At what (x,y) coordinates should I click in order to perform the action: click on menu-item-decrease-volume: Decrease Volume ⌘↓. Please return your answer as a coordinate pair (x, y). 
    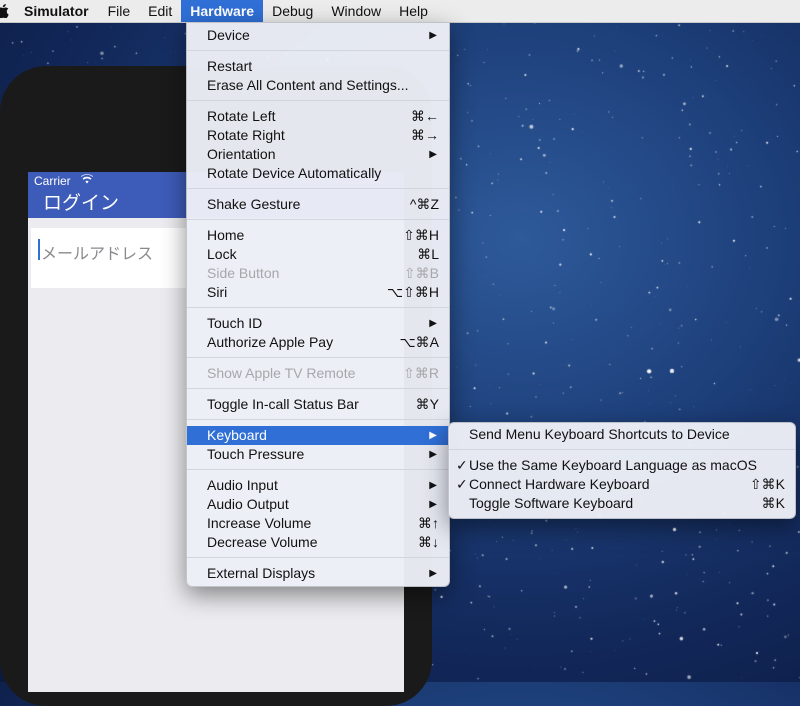
    Looking at the image, I should click on (318, 542).